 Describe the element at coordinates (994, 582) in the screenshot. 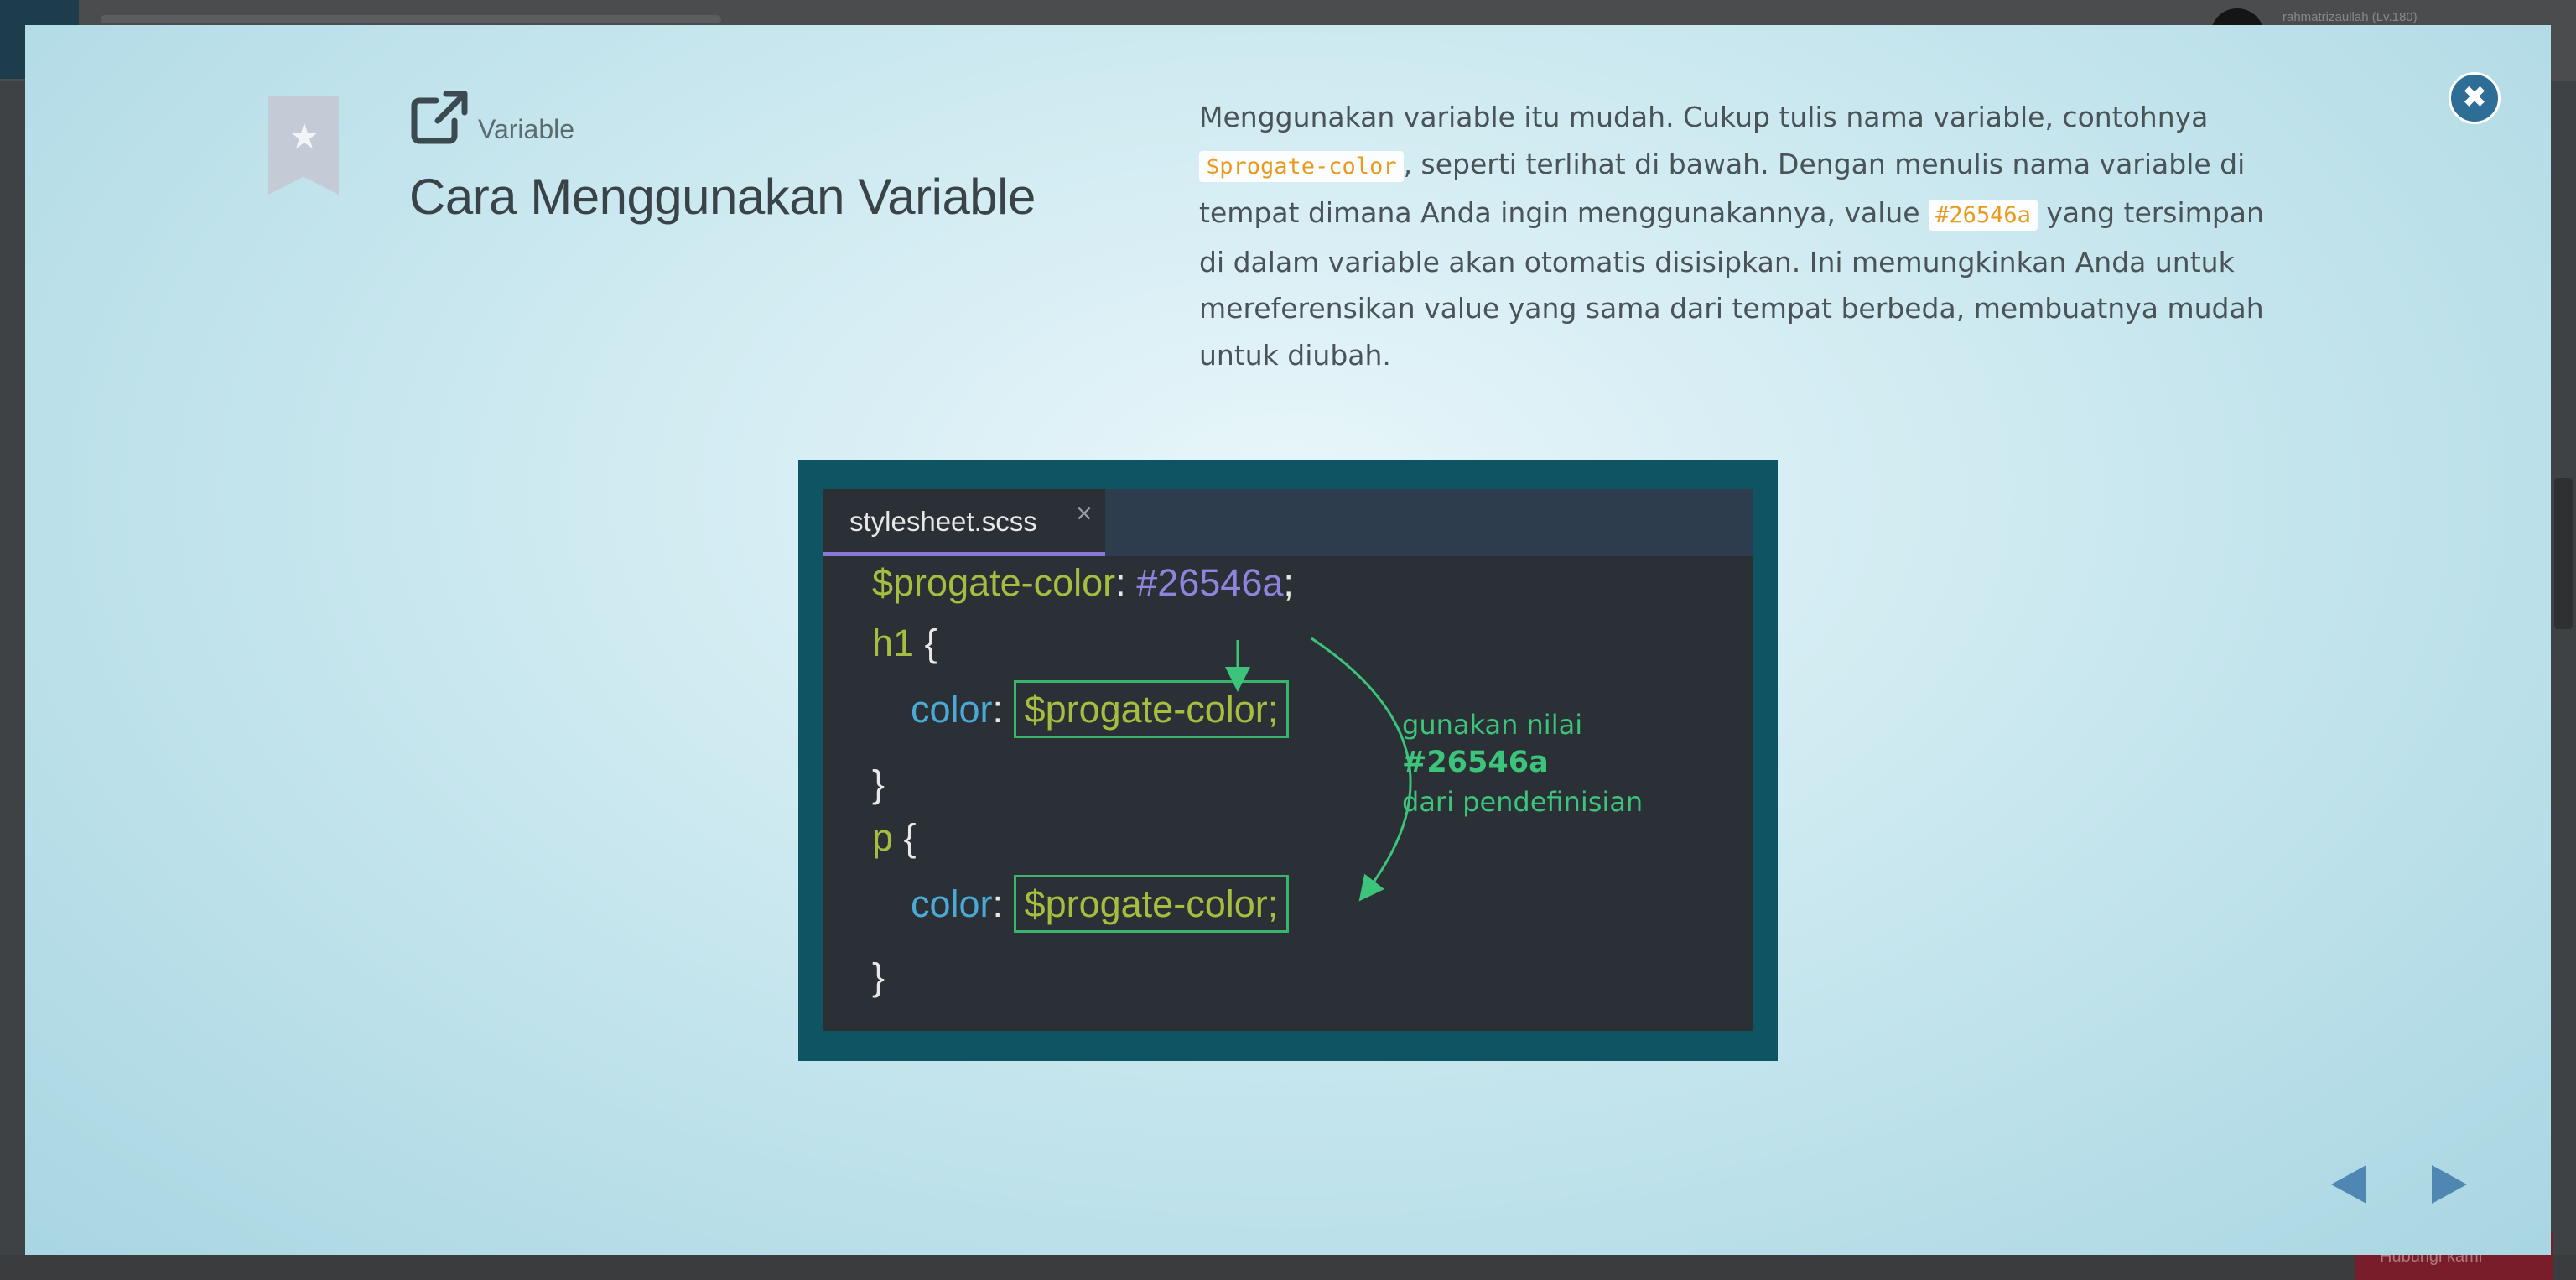

I see `code-variable-name: $progate-color` at that location.